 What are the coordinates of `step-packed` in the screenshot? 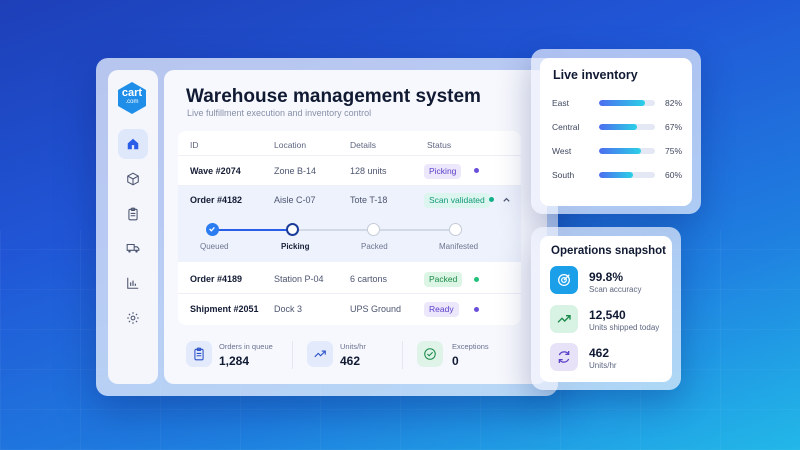 It's located at (373, 229).